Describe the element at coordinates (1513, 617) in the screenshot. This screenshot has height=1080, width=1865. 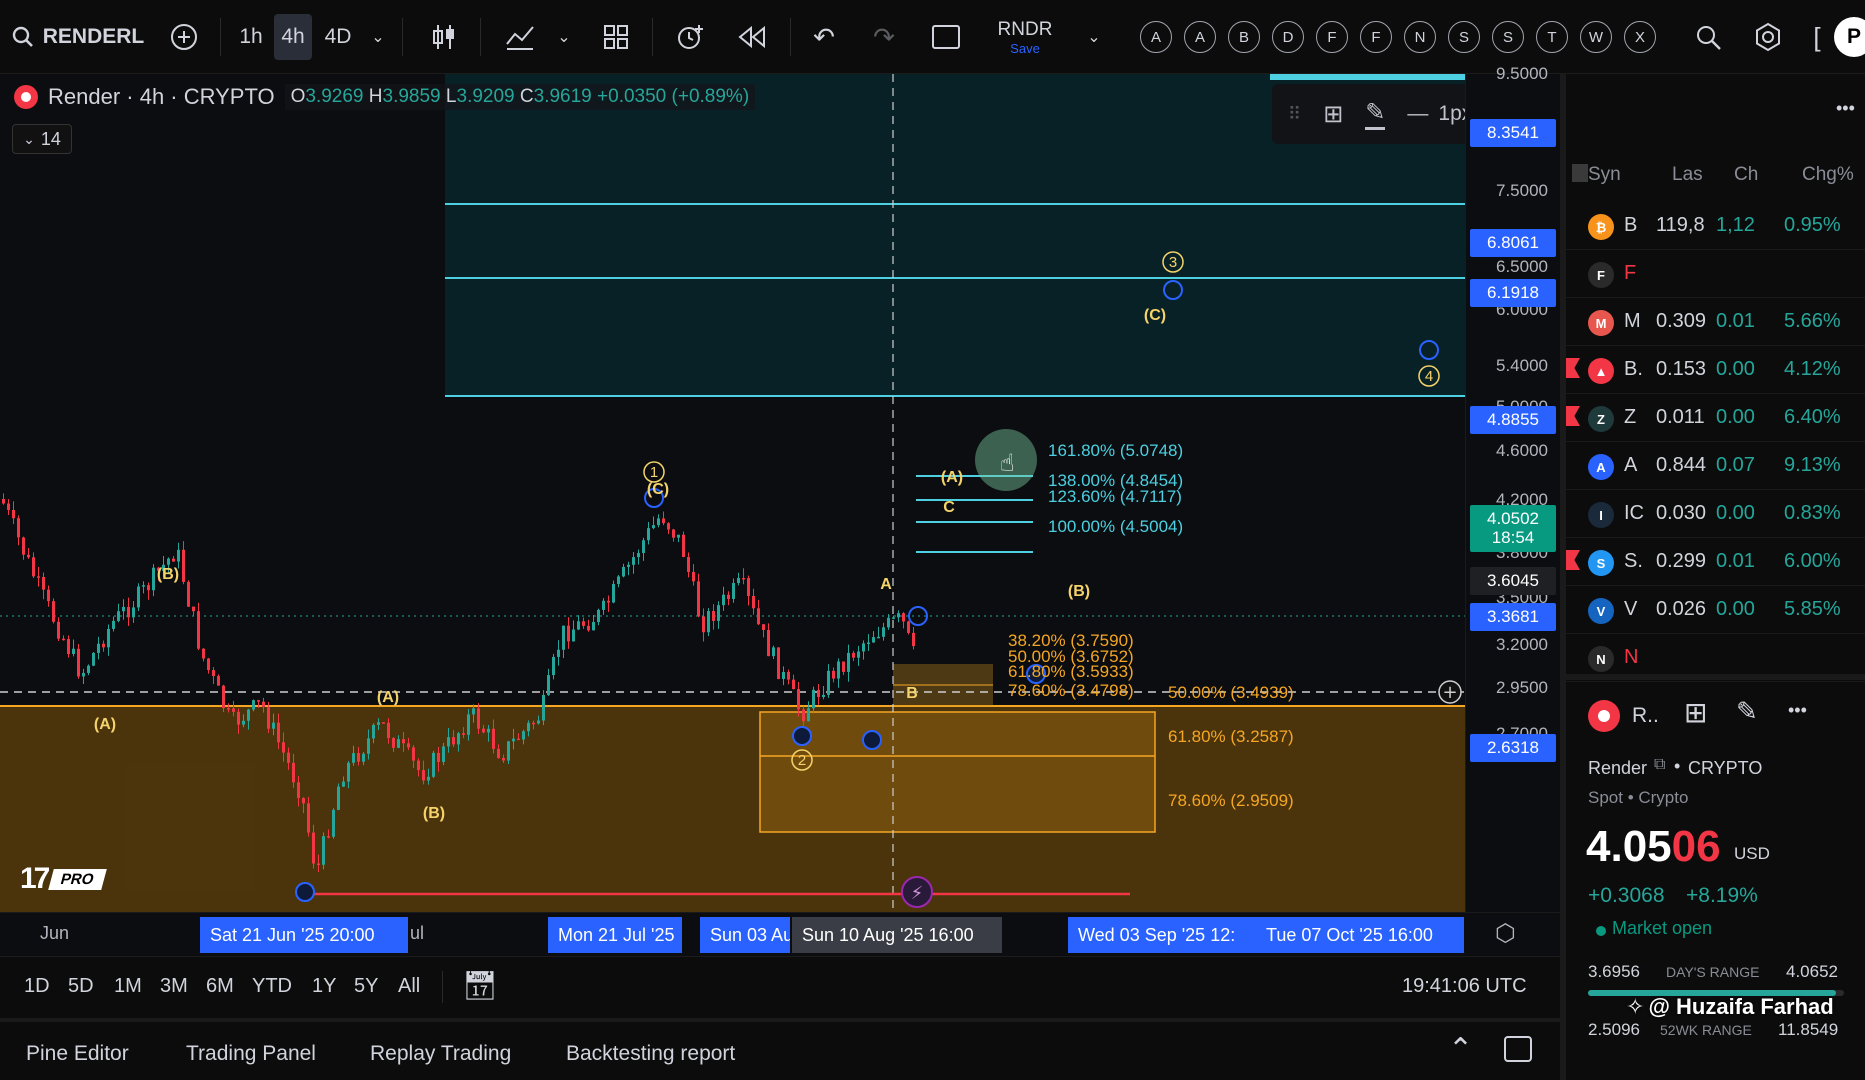
I see `price-badge: 3.3681` at that location.